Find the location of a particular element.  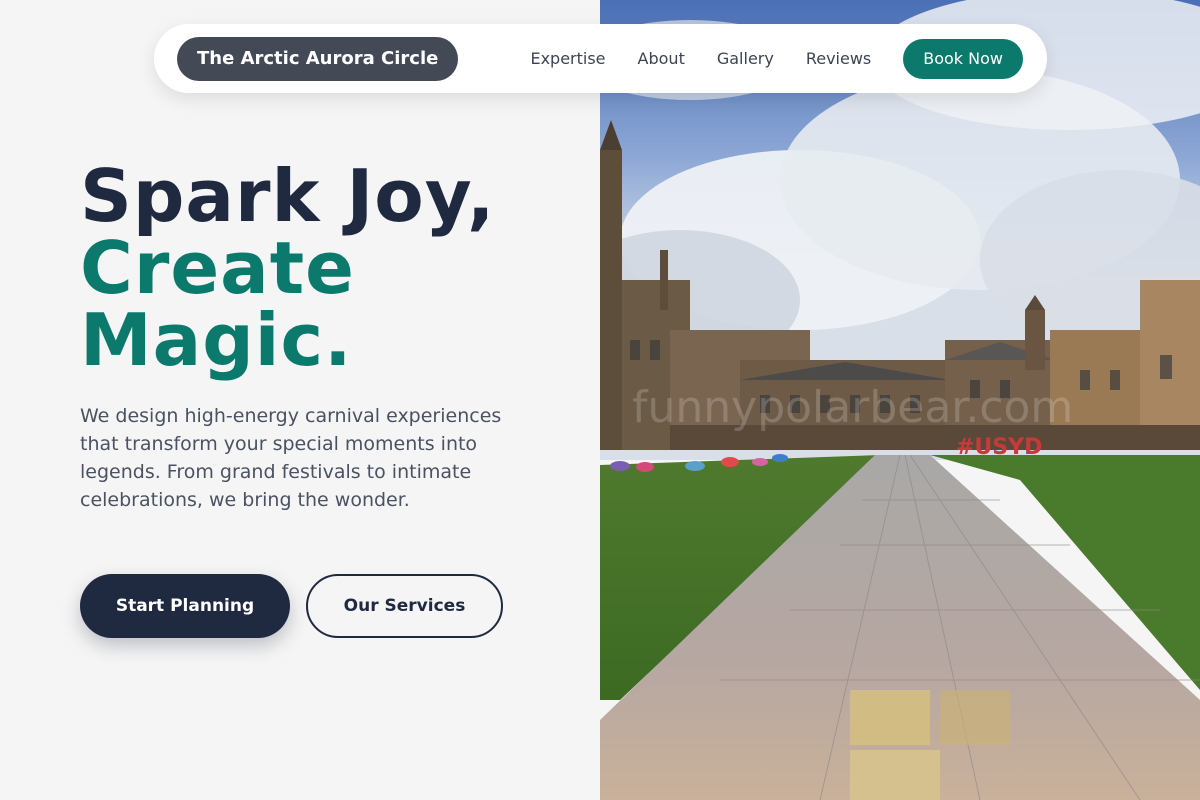

nav-link-gallery: Gallery is located at coordinates (745, 58).